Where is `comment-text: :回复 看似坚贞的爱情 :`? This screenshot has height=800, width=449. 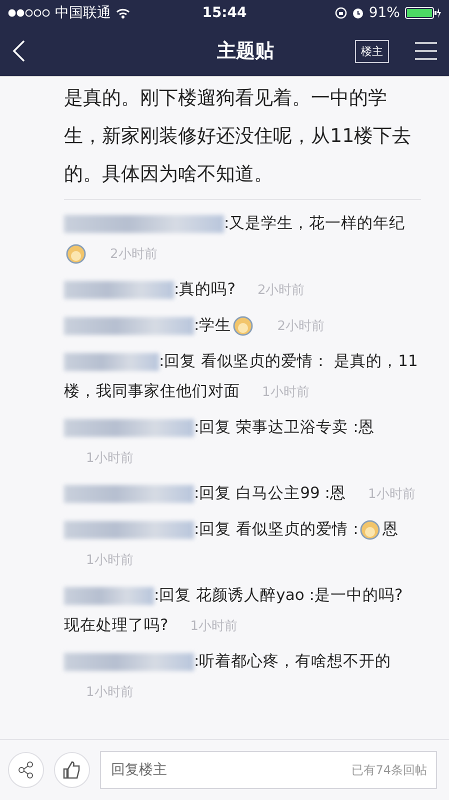
comment-text: :回复 看似坚贞的爱情 : is located at coordinates (276, 529).